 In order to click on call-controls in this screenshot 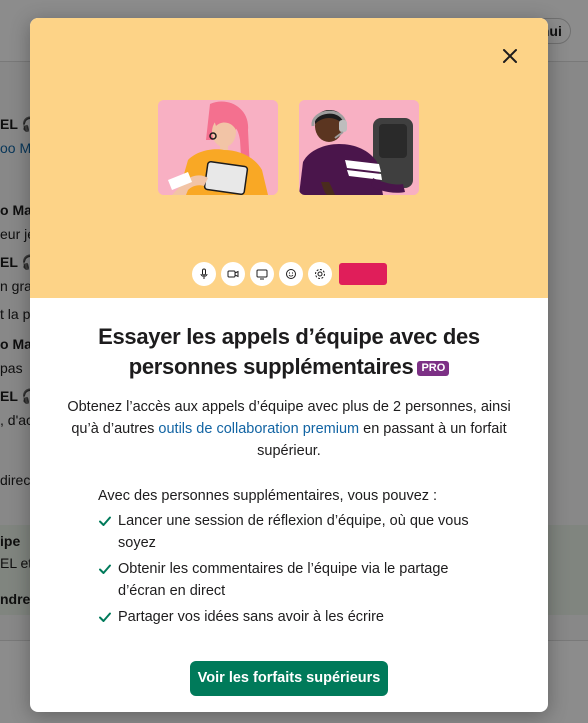, I will do `click(289, 274)`.